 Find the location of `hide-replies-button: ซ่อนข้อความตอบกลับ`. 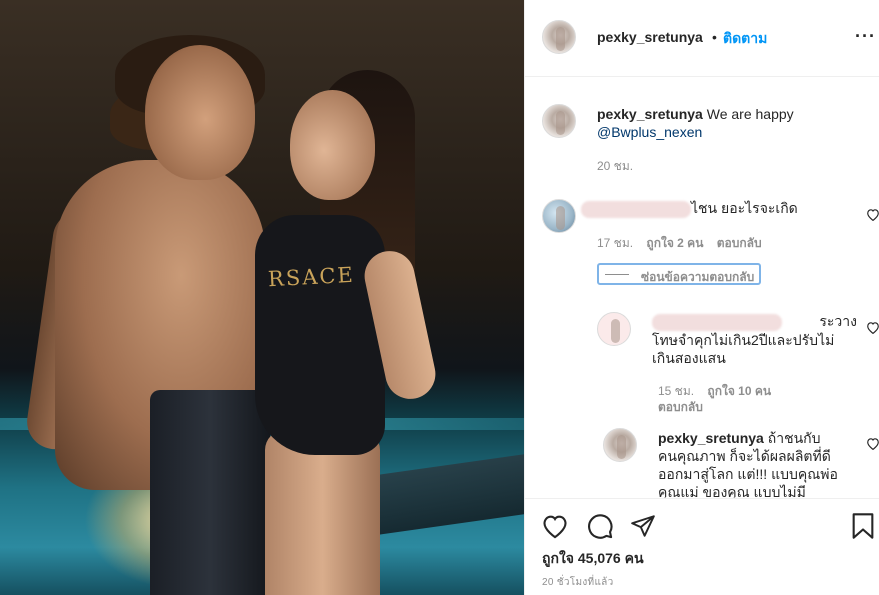

hide-replies-button: ซ่อนข้อความตอบกลับ is located at coordinates (679, 274).